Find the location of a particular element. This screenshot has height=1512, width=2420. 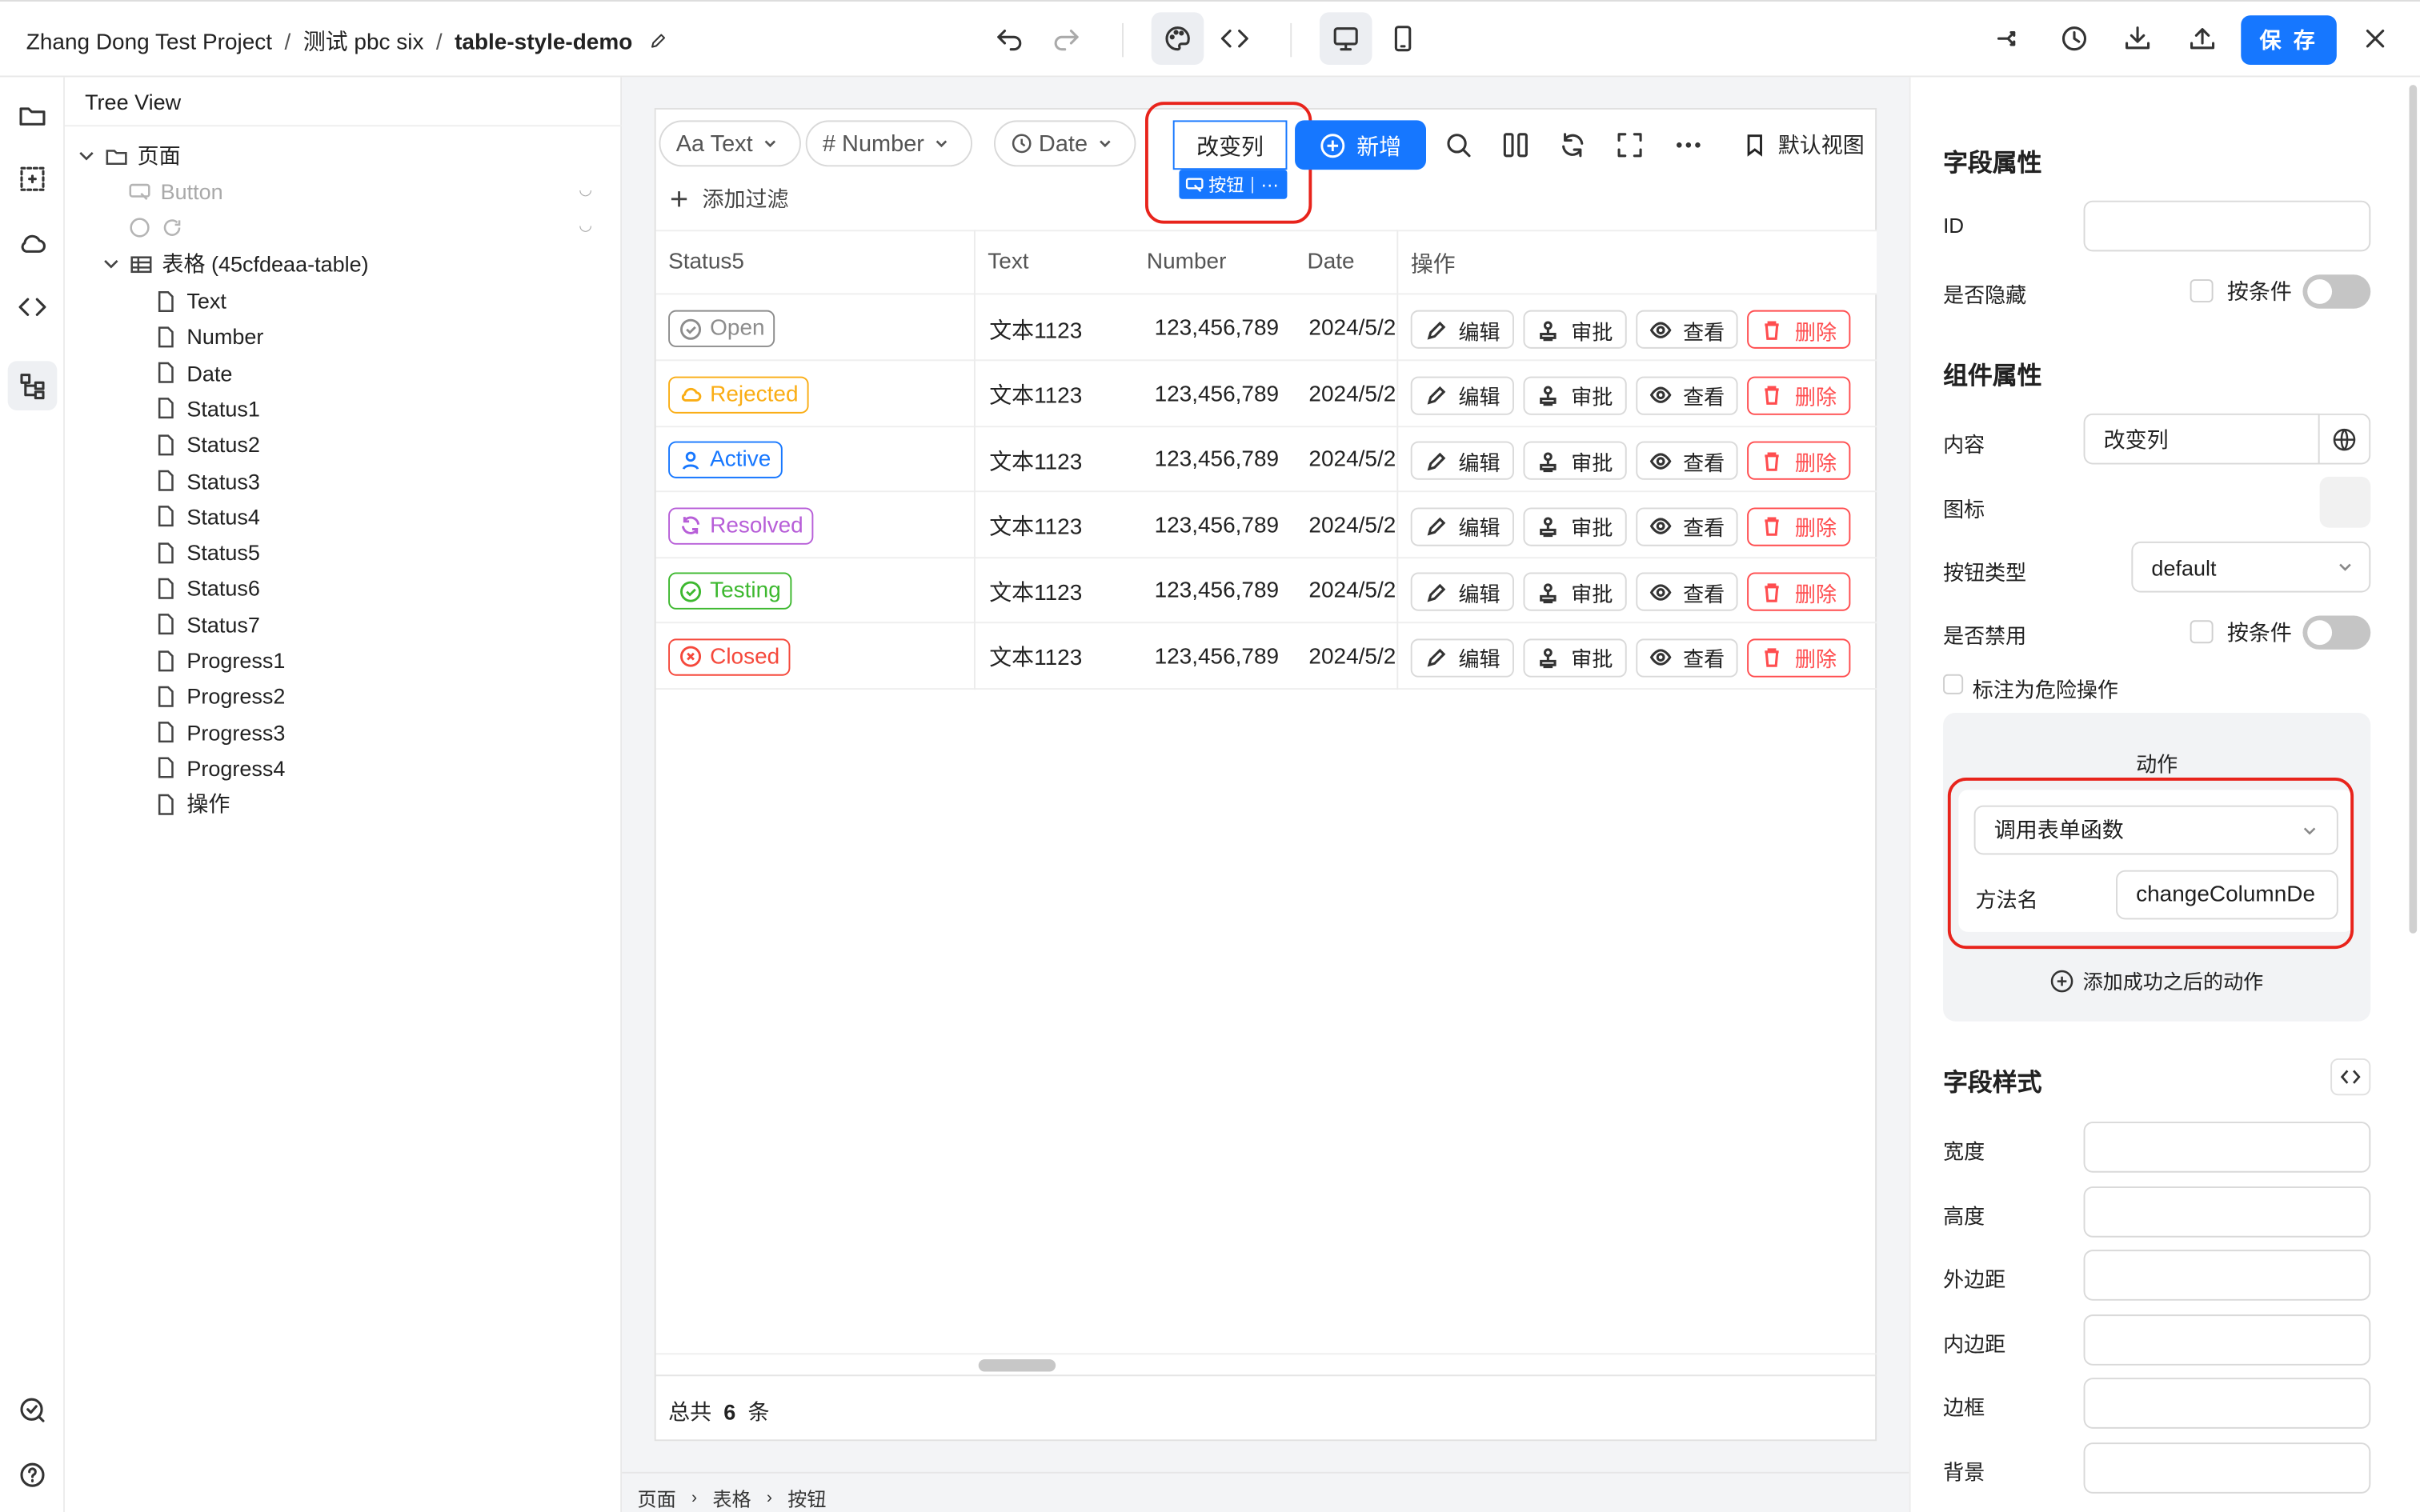

mobile-icon is located at coordinates (1402, 38).